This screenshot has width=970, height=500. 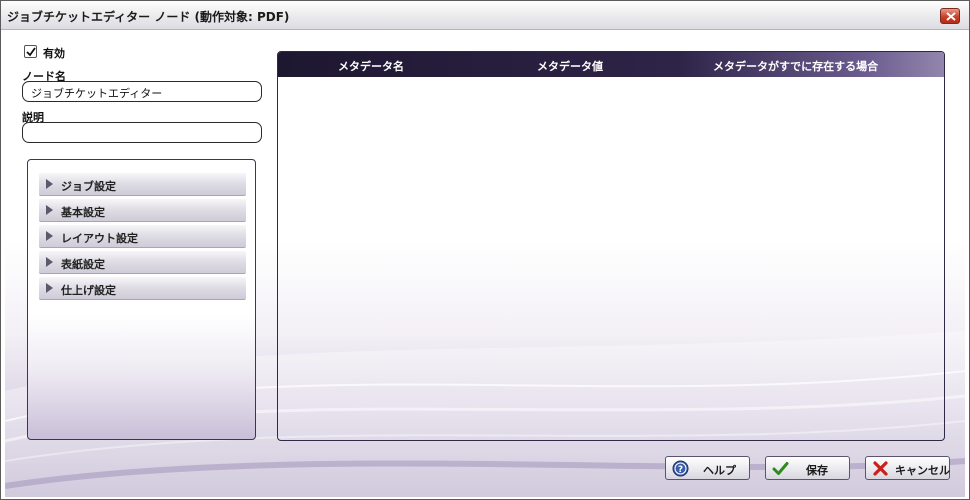 I want to click on column-header-metadata-name: メタデータ名, so click(x=371, y=66).